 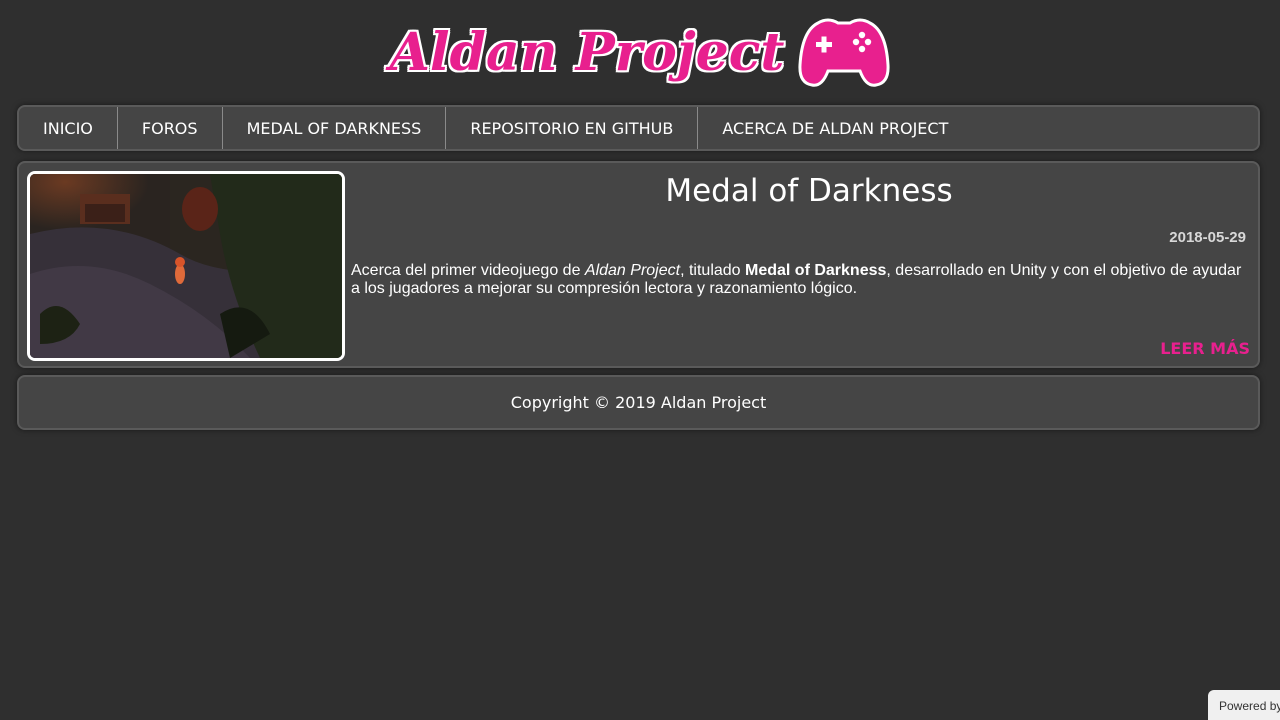 What do you see at coordinates (1205, 348) in the screenshot?
I see `read-more-link: LEER MÁS` at bounding box center [1205, 348].